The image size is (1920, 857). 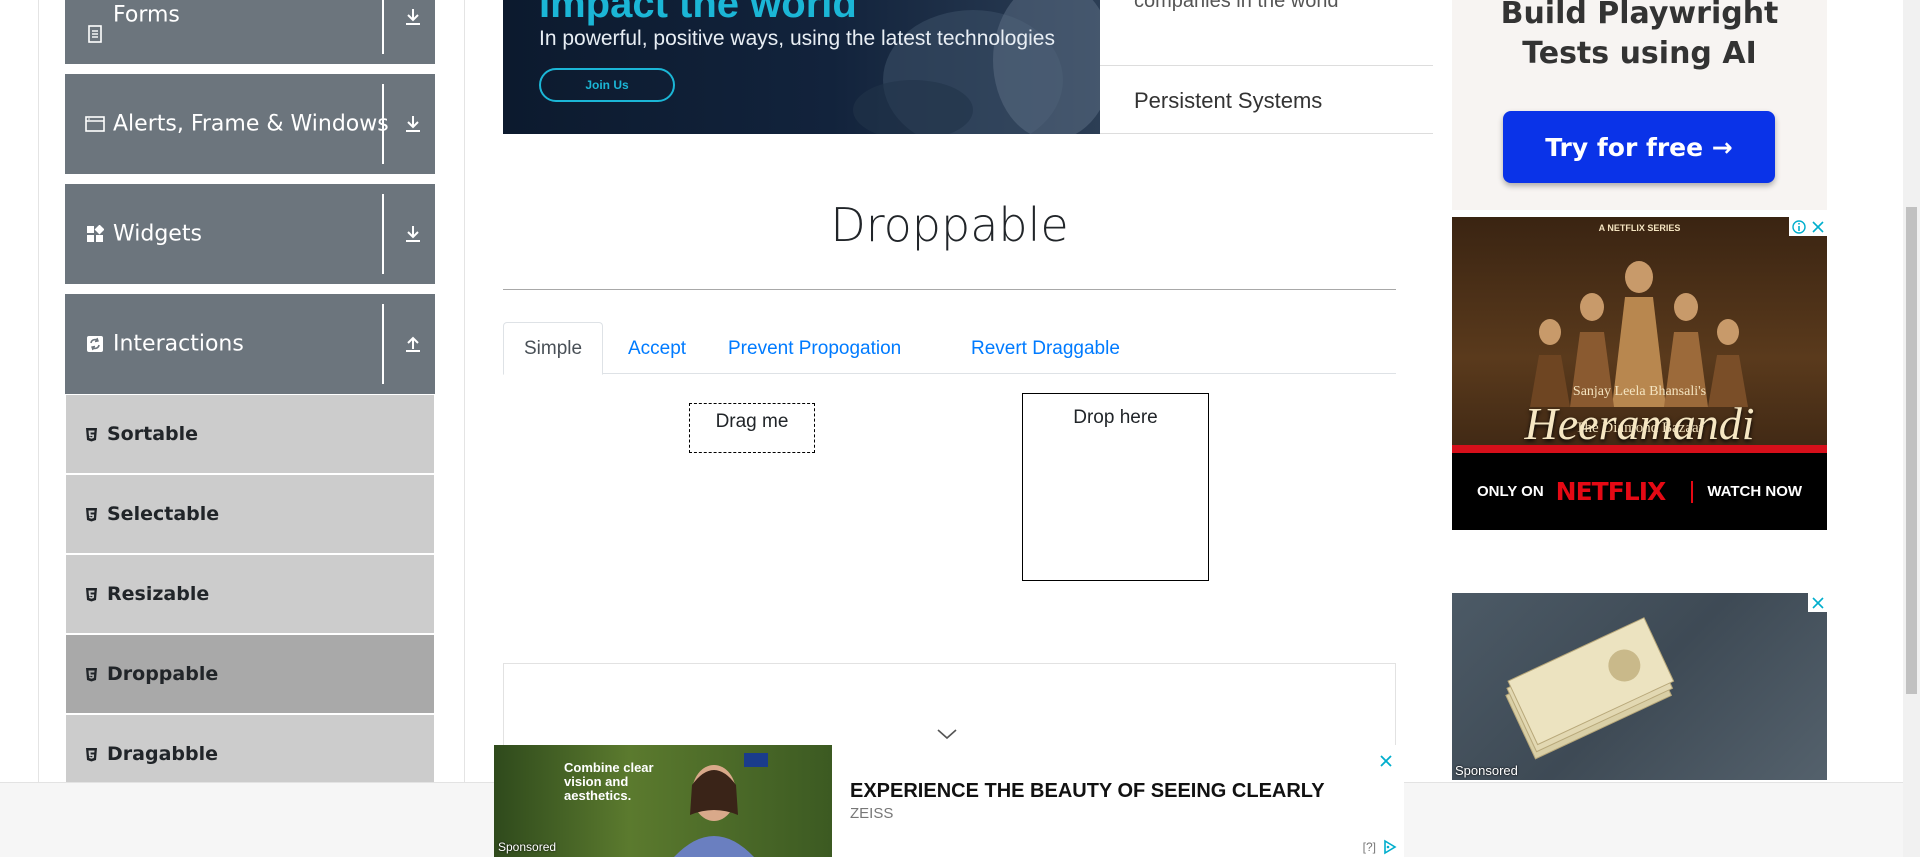 I want to click on sidebar-group-label: Alerts, Frame & Windows, so click(x=251, y=124).